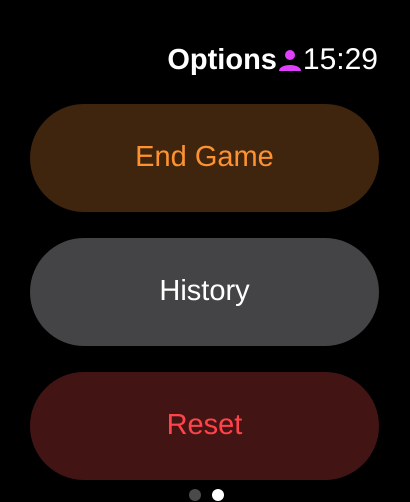 Image resolution: width=410 pixels, height=502 pixels. Describe the element at coordinates (340, 60) in the screenshot. I see `clock-time: 15:29` at that location.